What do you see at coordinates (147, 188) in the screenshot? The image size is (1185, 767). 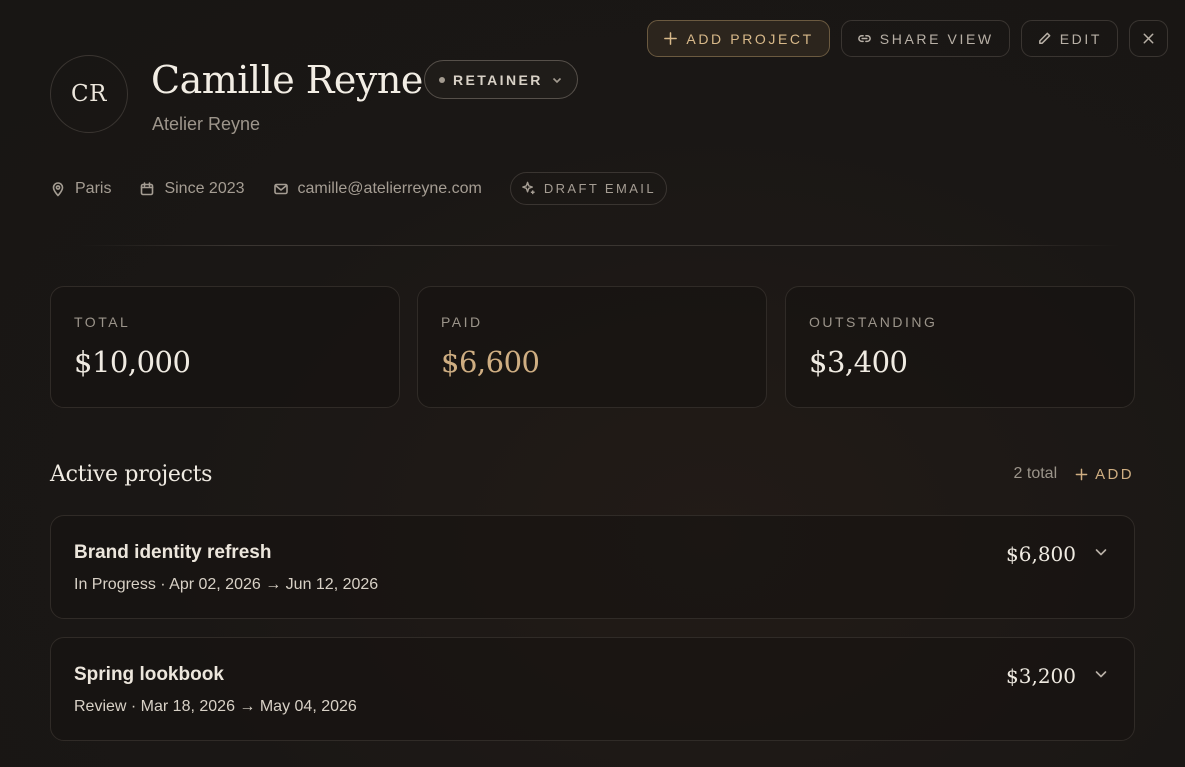 I see `calendar-icon` at bounding box center [147, 188].